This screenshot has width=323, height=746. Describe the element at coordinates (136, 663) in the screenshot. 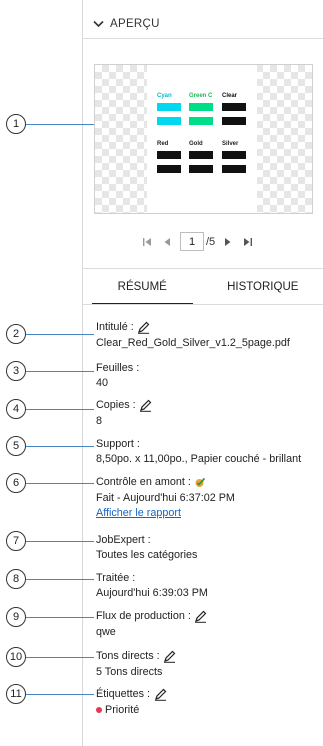

I see `field-spot-colors: Tons directs : 5 Tons directs` at that location.